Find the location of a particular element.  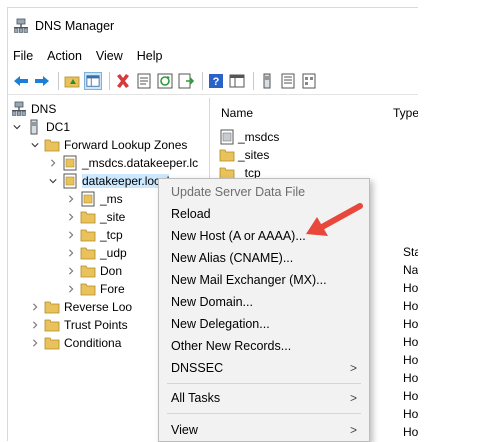

show-hide-tree-icon is located at coordinates (93, 81).